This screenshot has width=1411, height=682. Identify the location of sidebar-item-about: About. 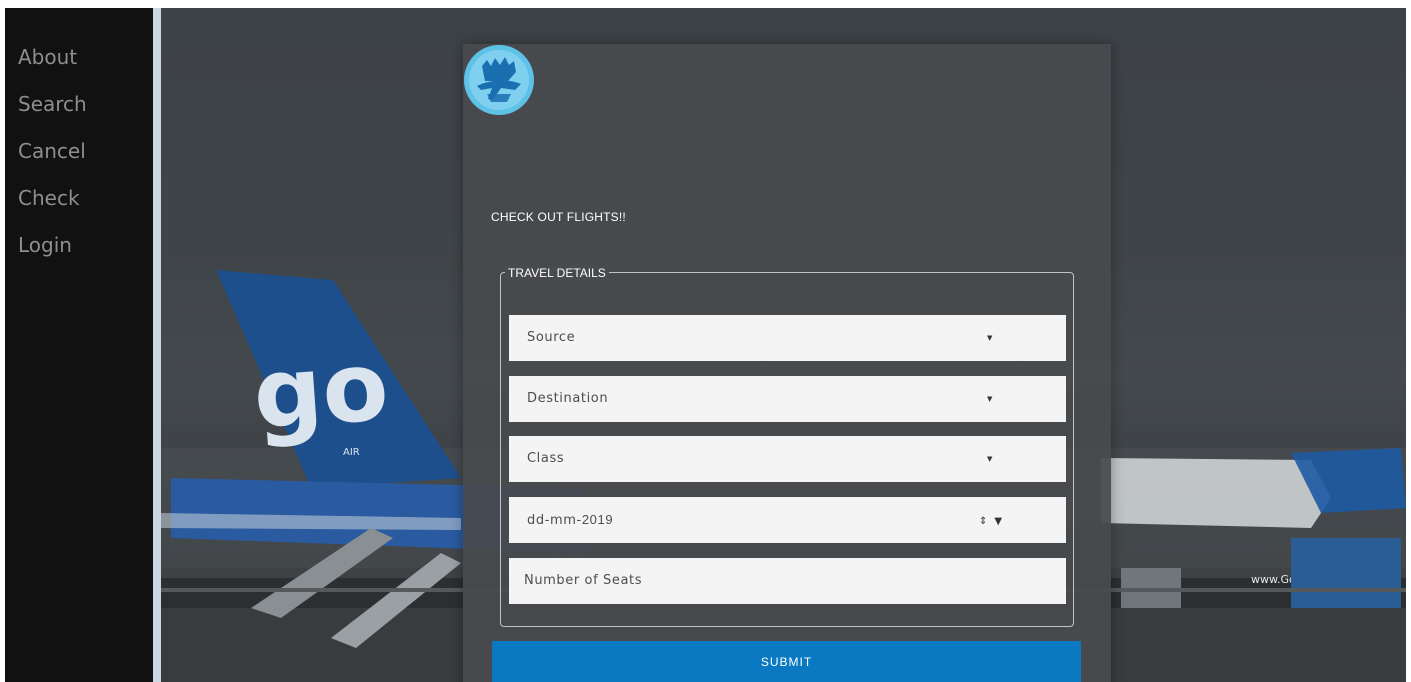
(79, 57).